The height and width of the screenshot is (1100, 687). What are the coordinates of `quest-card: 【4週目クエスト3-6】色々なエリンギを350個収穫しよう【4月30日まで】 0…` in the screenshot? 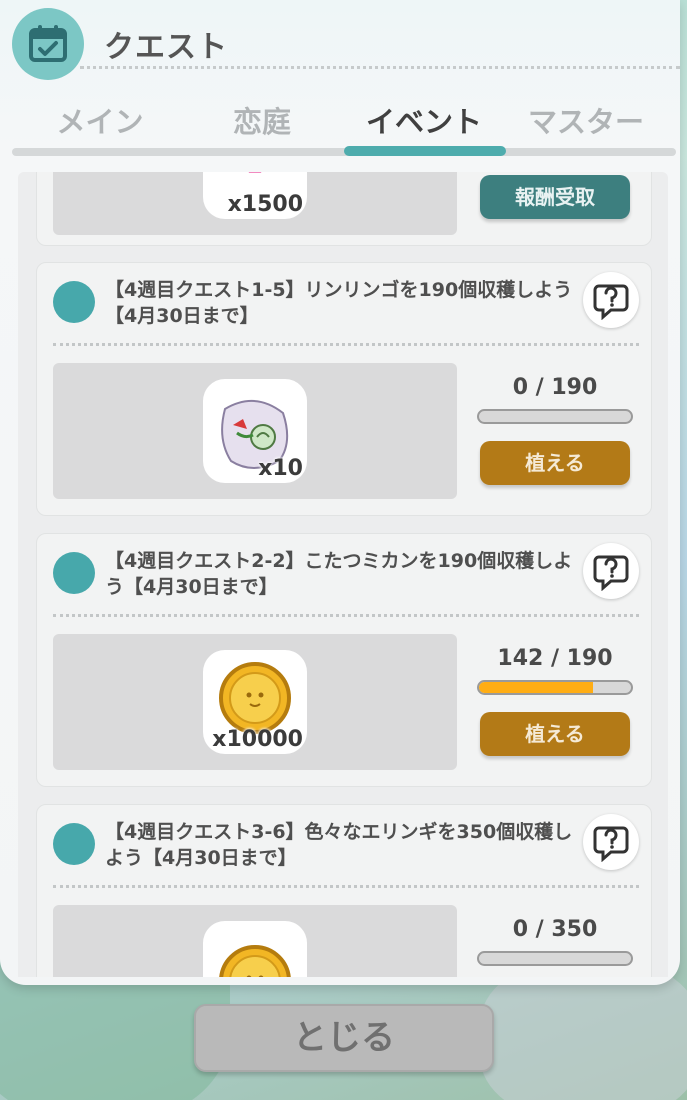 It's located at (344, 890).